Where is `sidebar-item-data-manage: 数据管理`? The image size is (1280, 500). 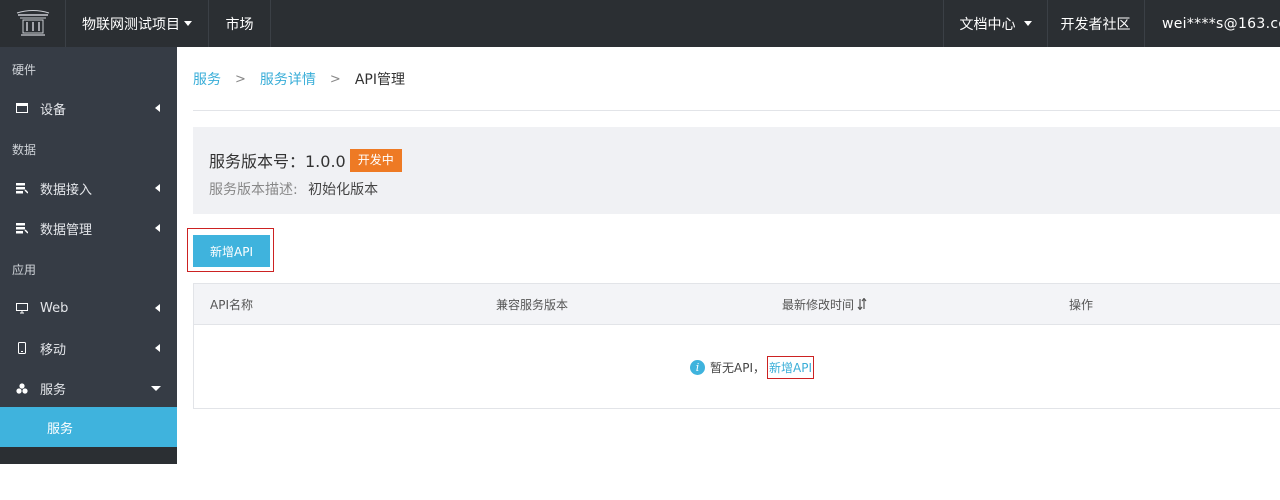 sidebar-item-data-manage: 数据管理 is located at coordinates (88, 228).